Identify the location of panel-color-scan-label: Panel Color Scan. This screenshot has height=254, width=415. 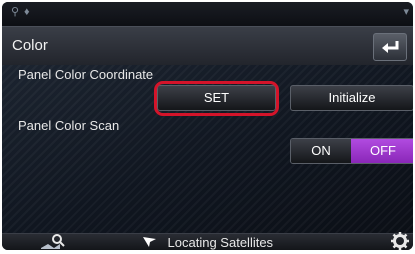
(69, 125).